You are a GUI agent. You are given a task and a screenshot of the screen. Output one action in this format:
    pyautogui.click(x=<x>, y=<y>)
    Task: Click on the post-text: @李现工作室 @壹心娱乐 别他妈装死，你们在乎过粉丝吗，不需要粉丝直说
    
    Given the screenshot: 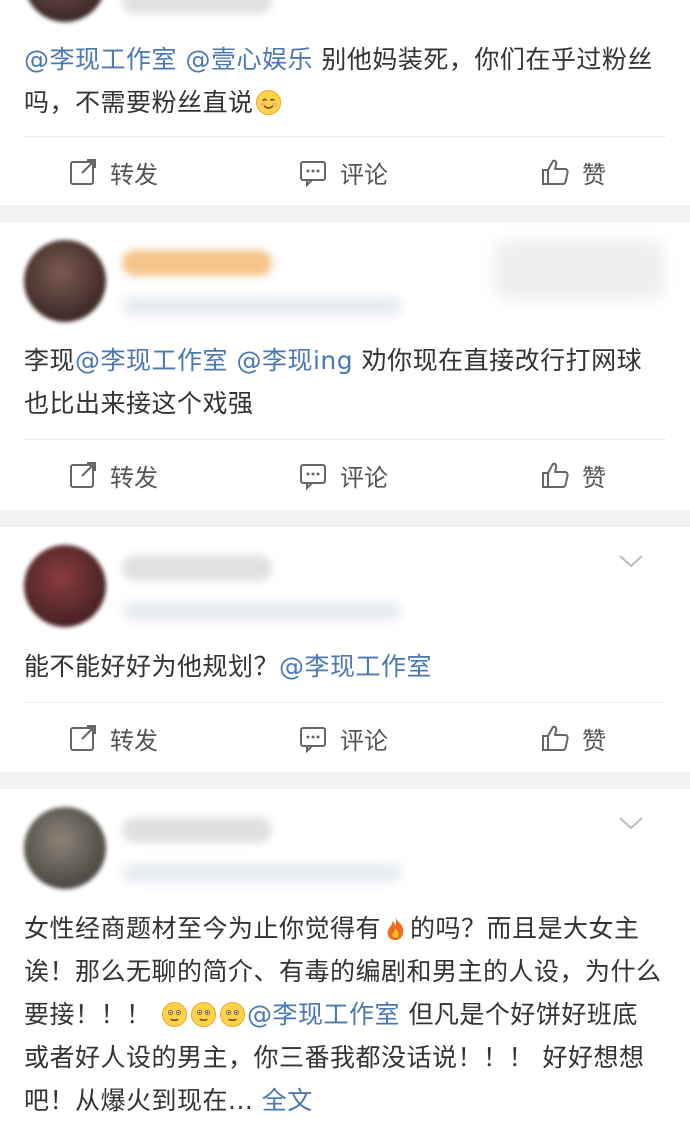 What is the action you would take?
    pyautogui.click(x=343, y=81)
    